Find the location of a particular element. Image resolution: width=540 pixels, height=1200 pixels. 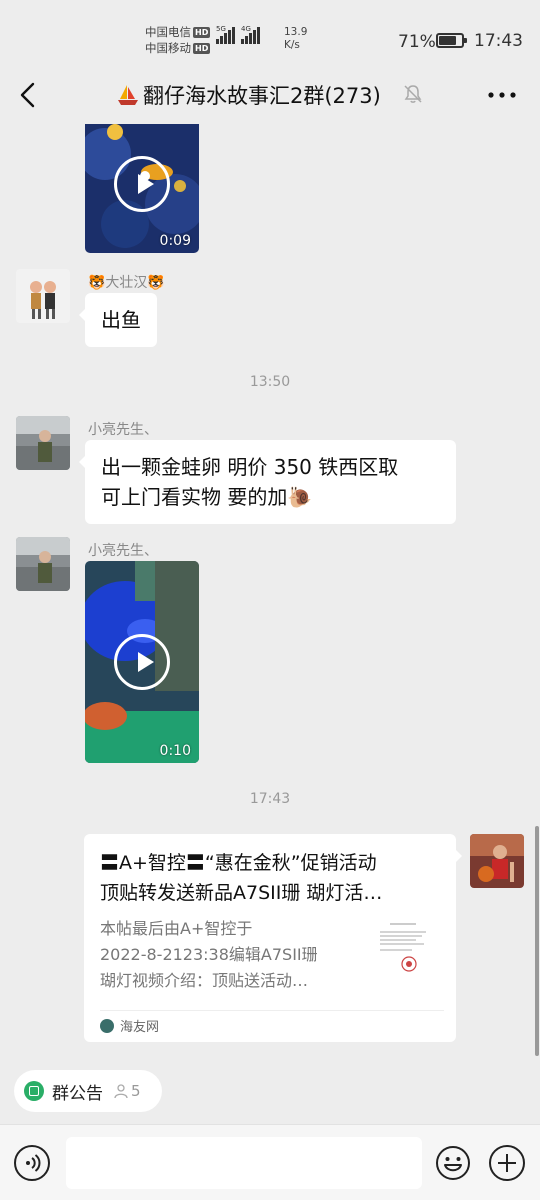

carrier-2: 中国移动 is located at coordinates (168, 48).